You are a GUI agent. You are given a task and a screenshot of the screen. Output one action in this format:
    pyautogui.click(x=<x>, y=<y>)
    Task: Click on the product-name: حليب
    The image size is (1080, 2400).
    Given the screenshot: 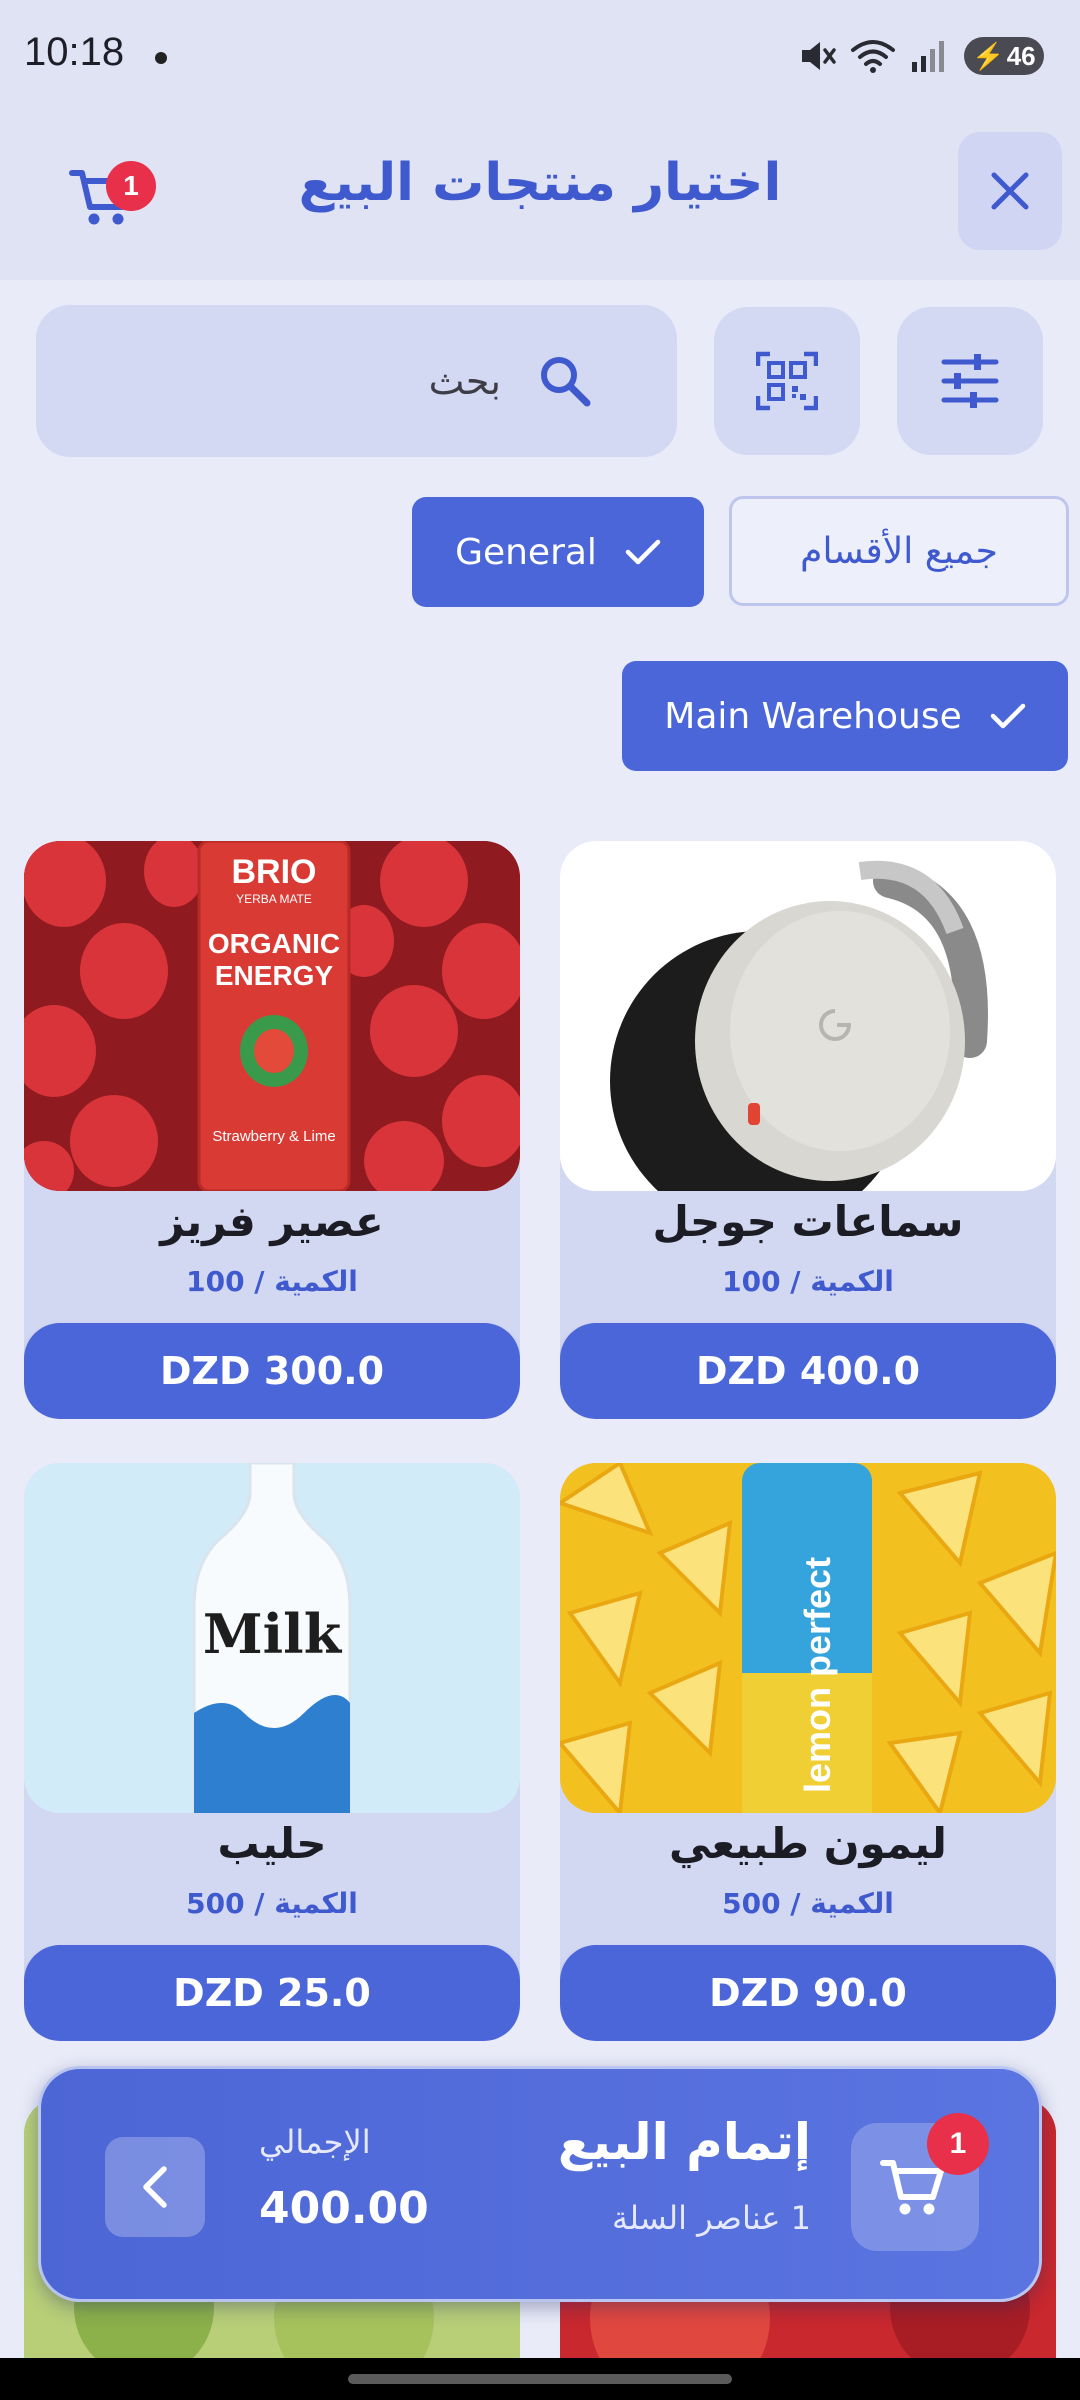 What is the action you would take?
    pyautogui.click(x=272, y=1843)
    